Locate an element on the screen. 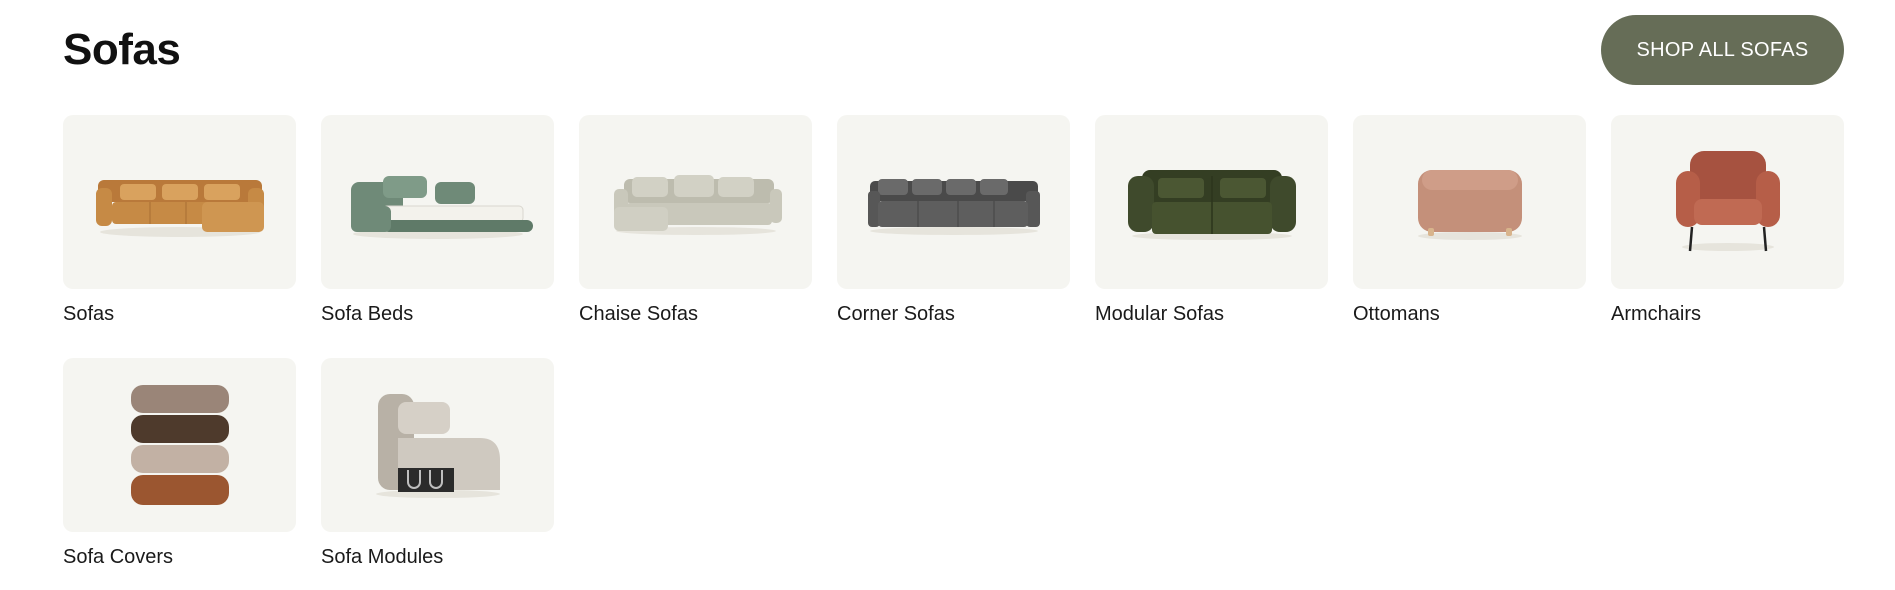 The image size is (1895, 590). corner-sofa-icon is located at coordinates (953, 207).